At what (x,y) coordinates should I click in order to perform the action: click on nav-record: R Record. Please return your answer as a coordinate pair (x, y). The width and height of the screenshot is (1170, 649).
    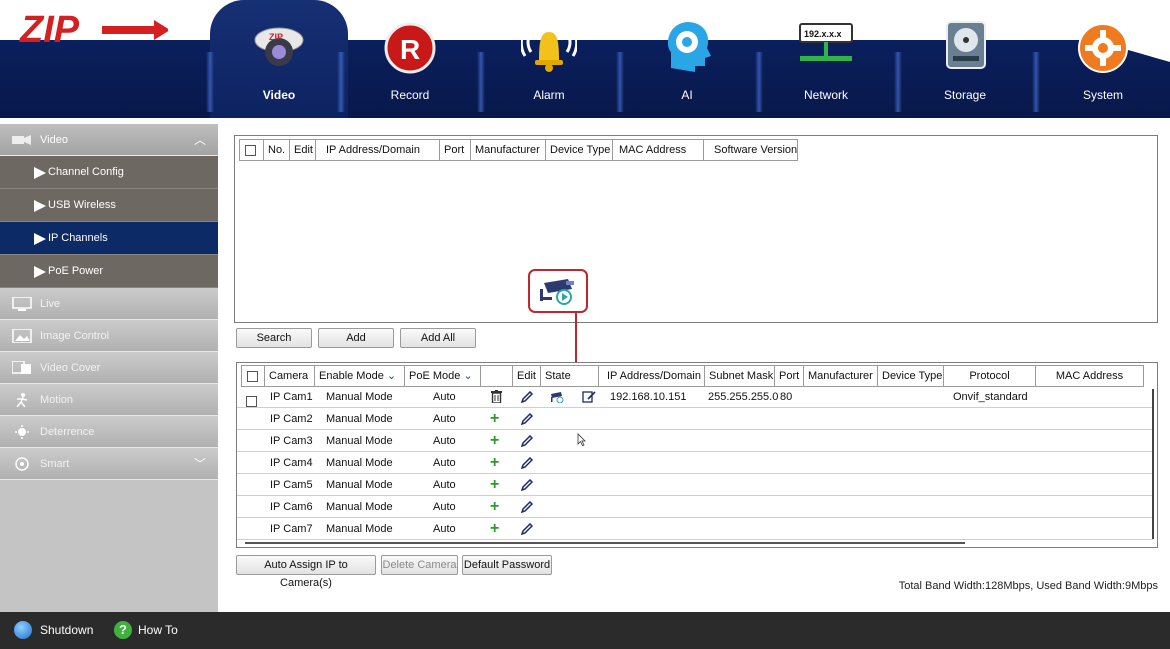
    Looking at the image, I should click on (410, 59).